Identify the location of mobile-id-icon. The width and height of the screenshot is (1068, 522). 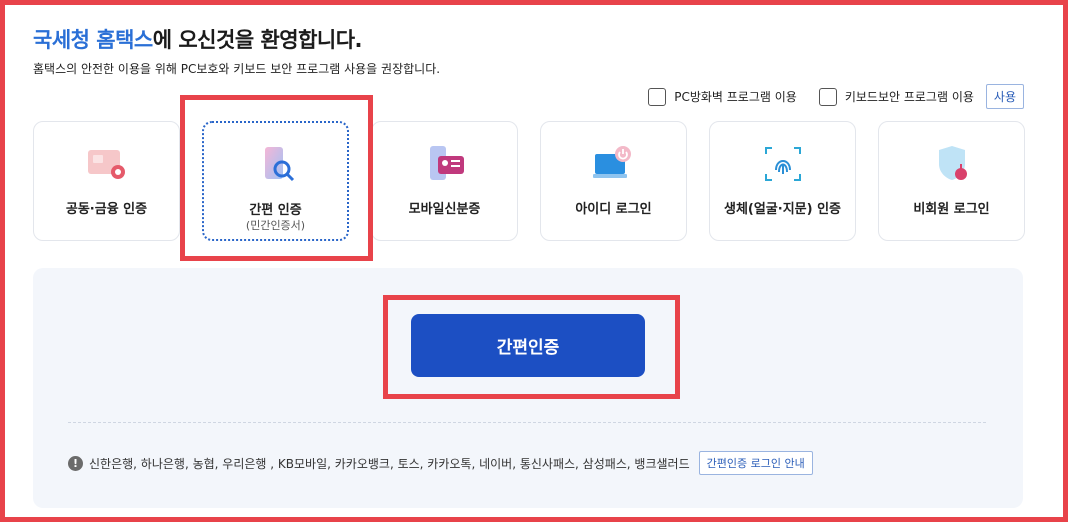
(446, 163).